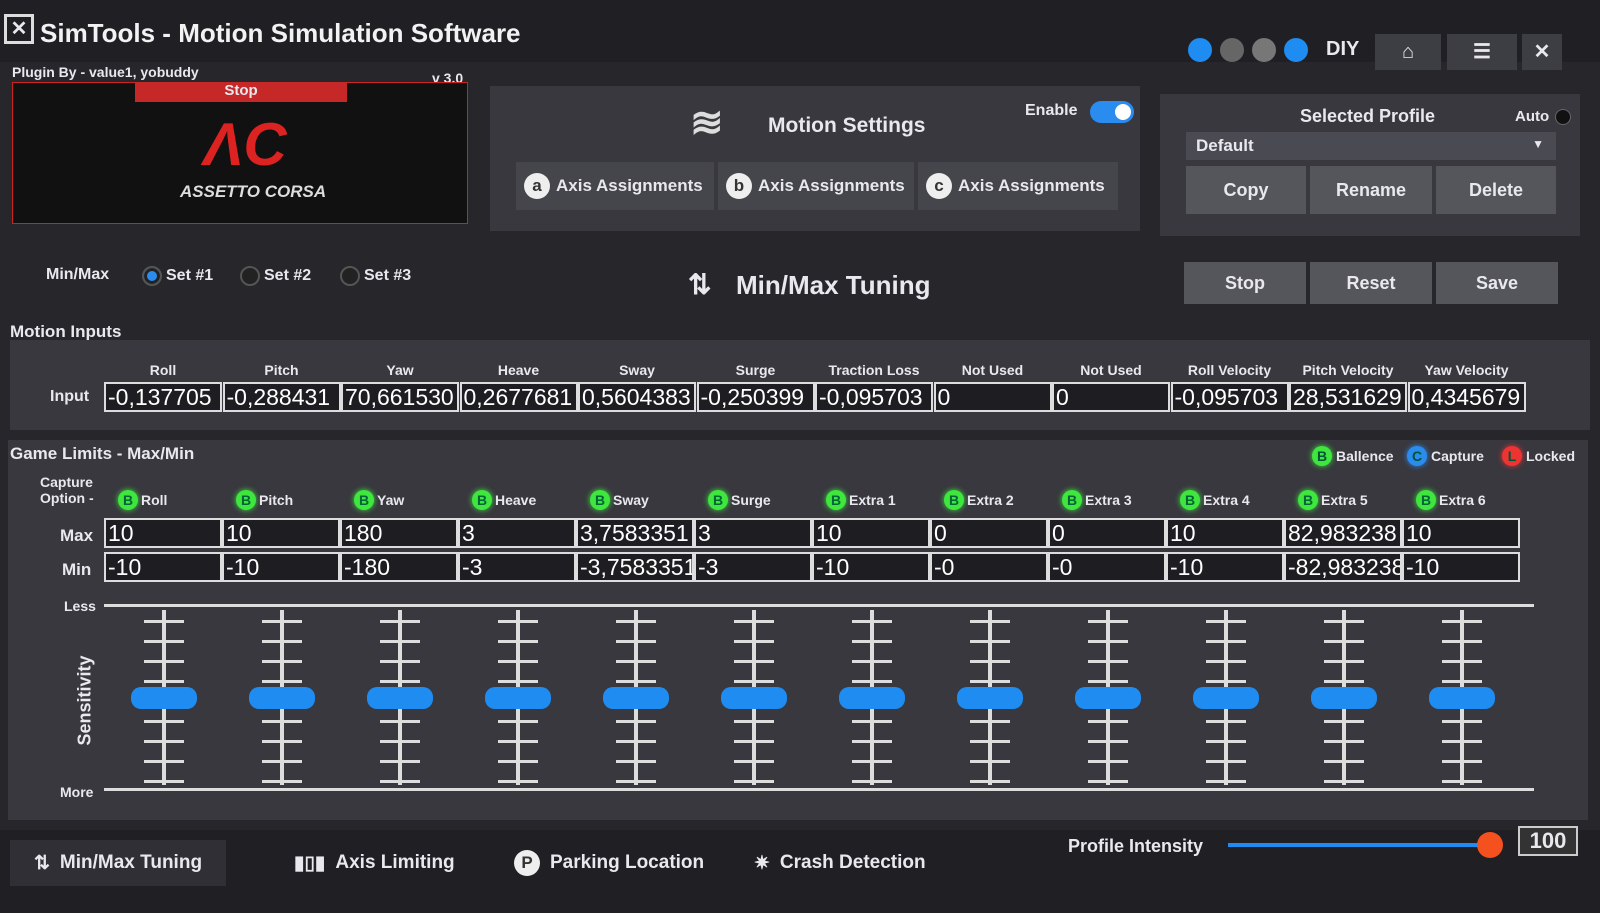 The height and width of the screenshot is (913, 1600). Describe the element at coordinates (1342, 49) in the screenshot. I see `diy-button: DIY` at that location.